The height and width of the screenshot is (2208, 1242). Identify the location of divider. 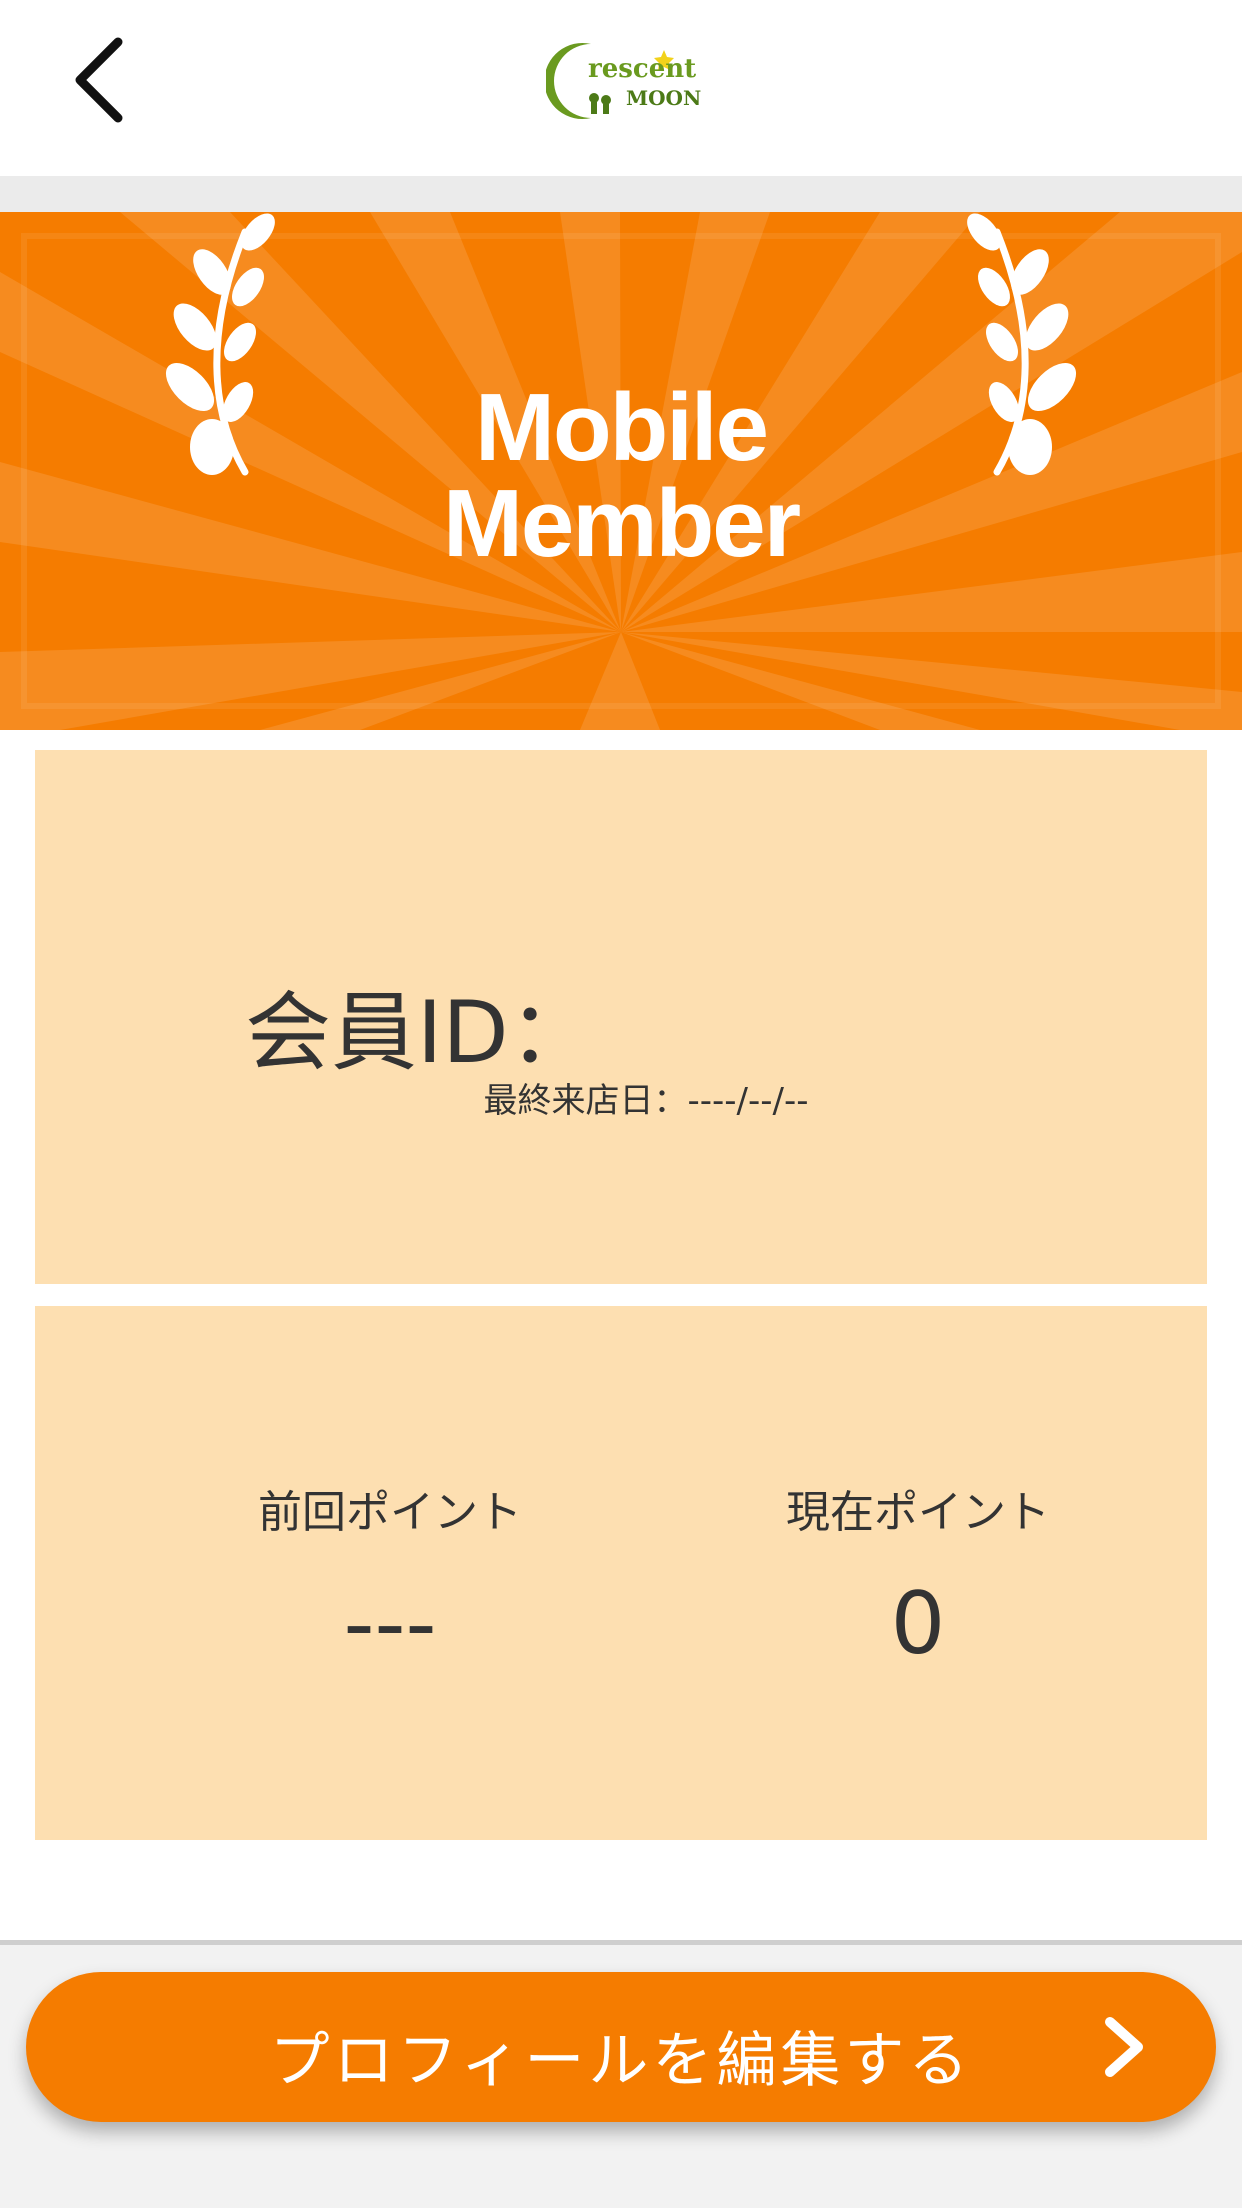
(621, 1942).